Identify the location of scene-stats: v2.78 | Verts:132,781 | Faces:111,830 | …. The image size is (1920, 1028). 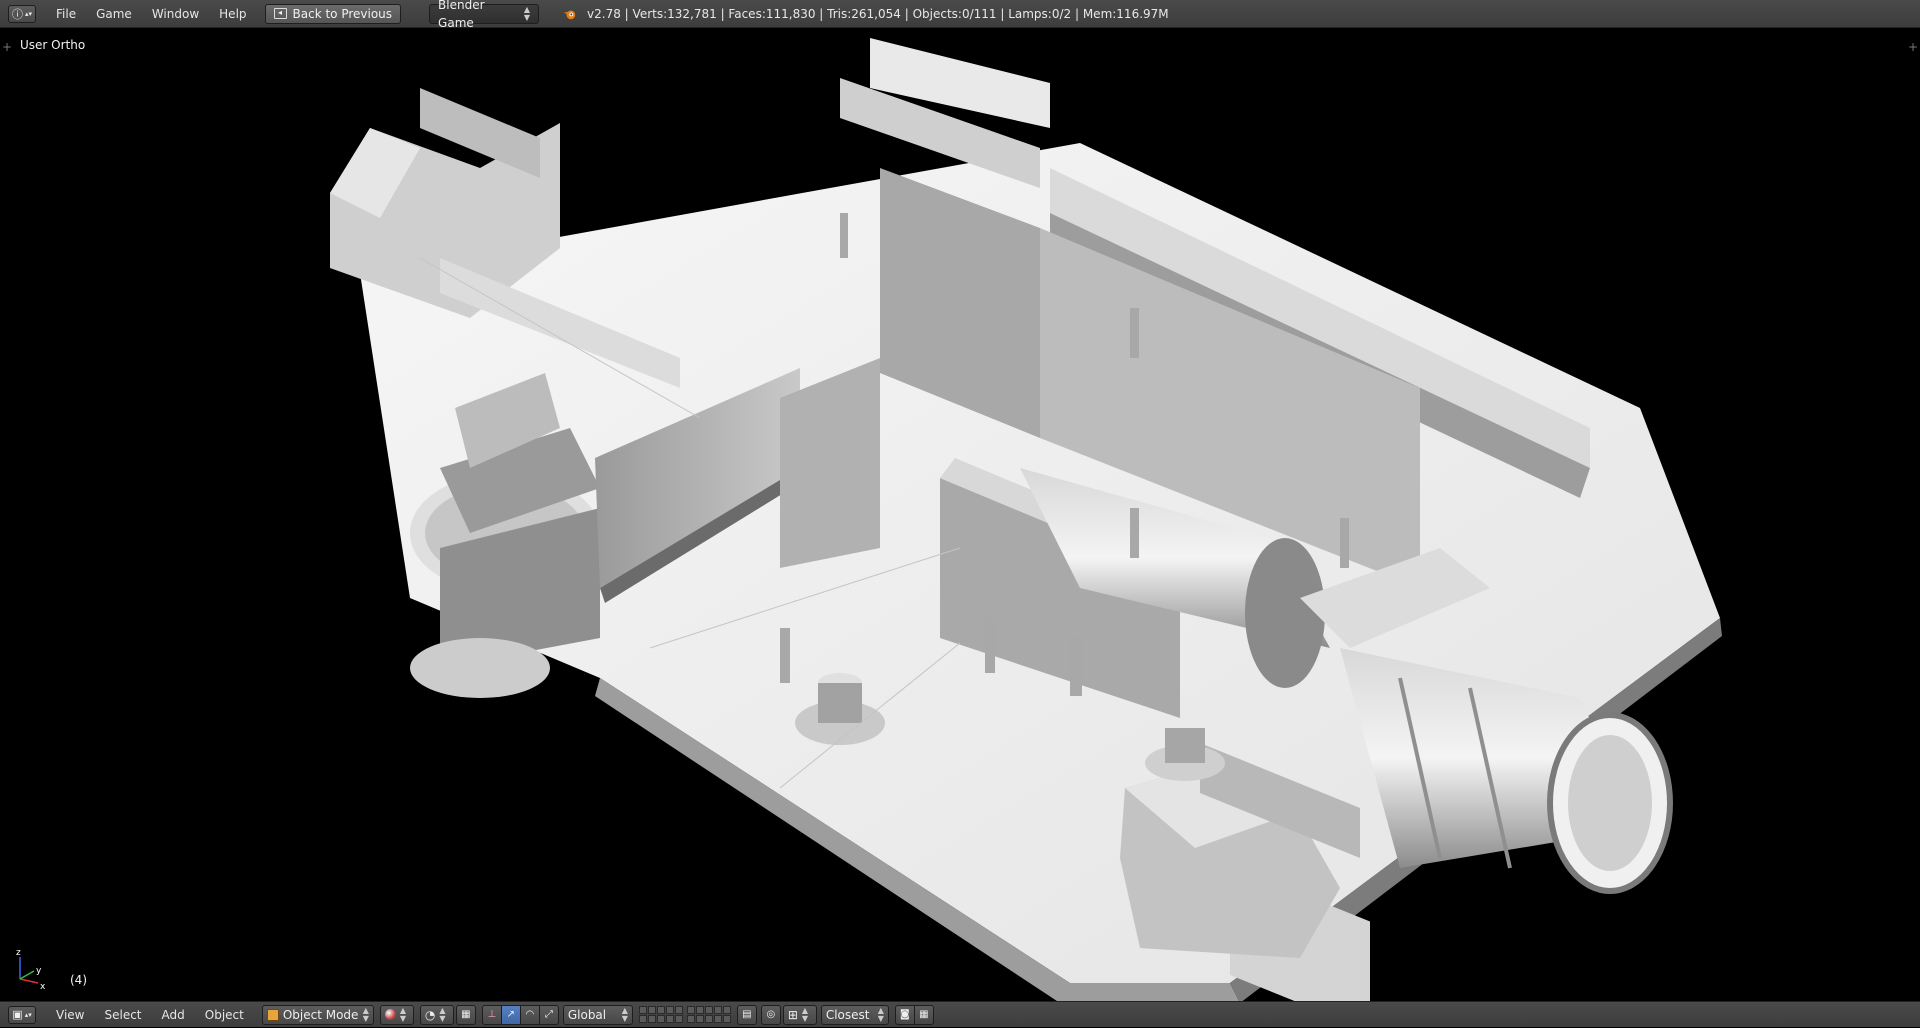
(866, 14).